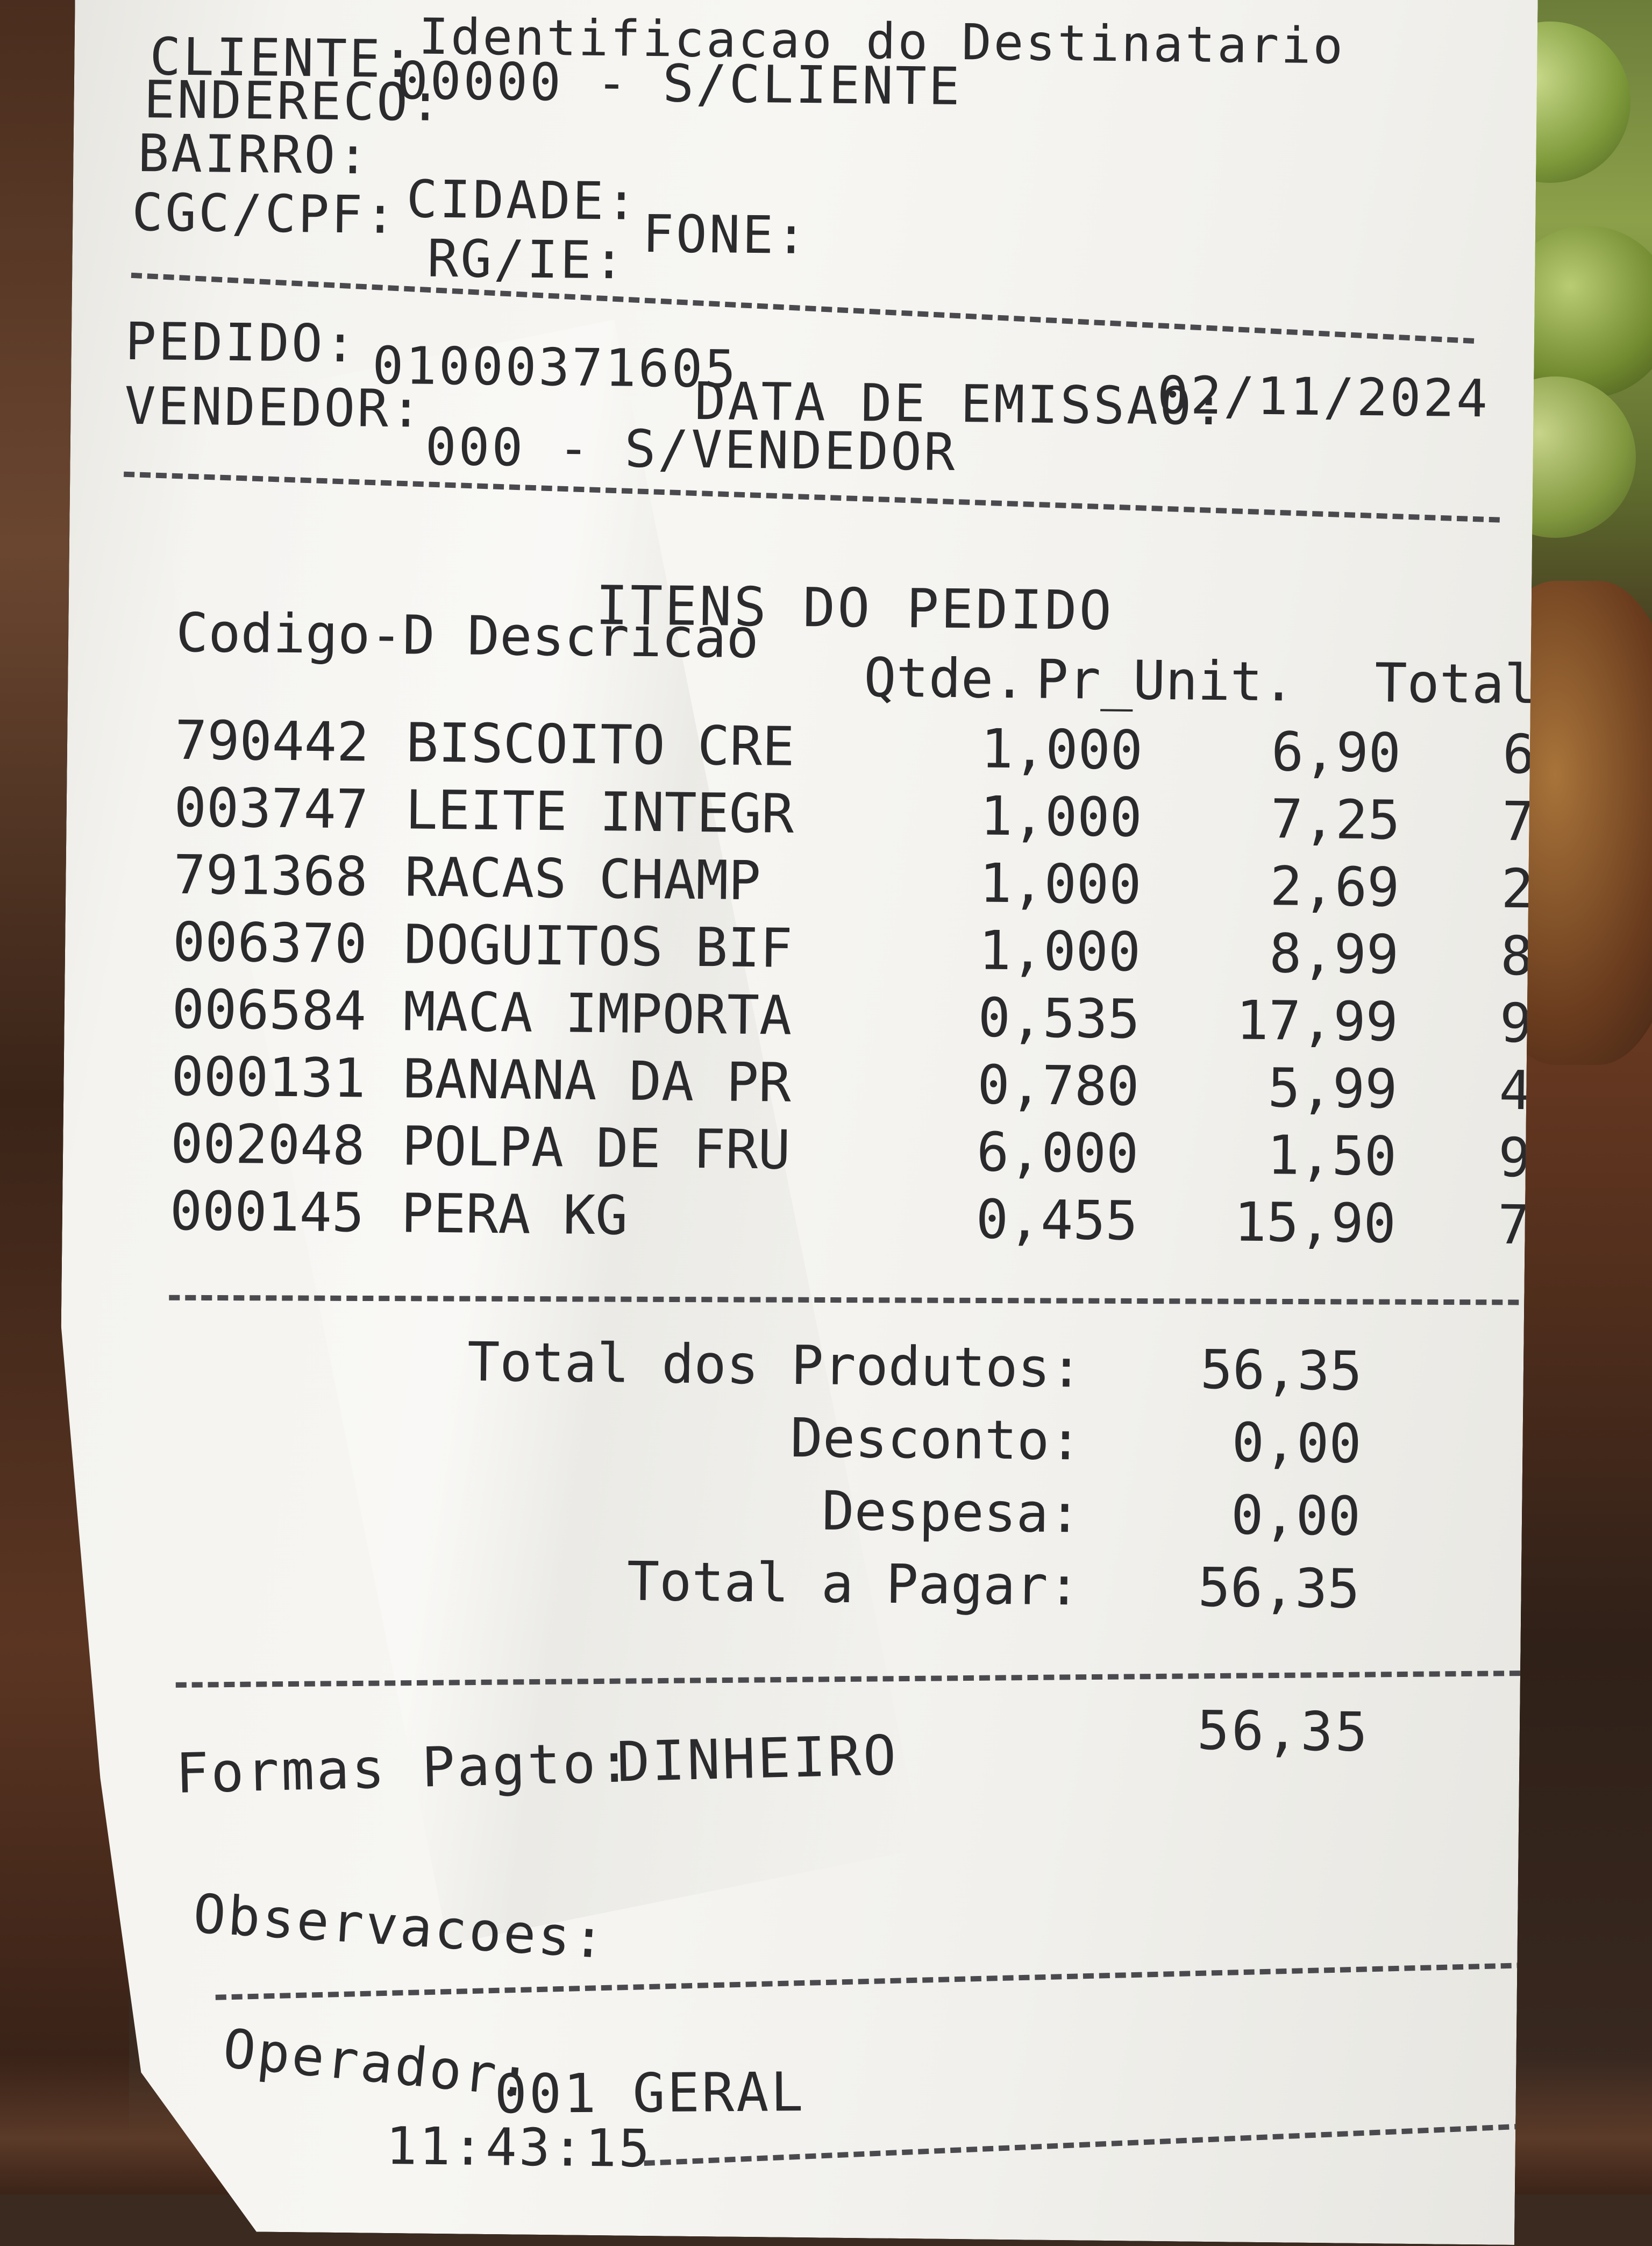 The image size is (1652, 2246). I want to click on item-unit-price: 1,50, so click(1331, 1156).